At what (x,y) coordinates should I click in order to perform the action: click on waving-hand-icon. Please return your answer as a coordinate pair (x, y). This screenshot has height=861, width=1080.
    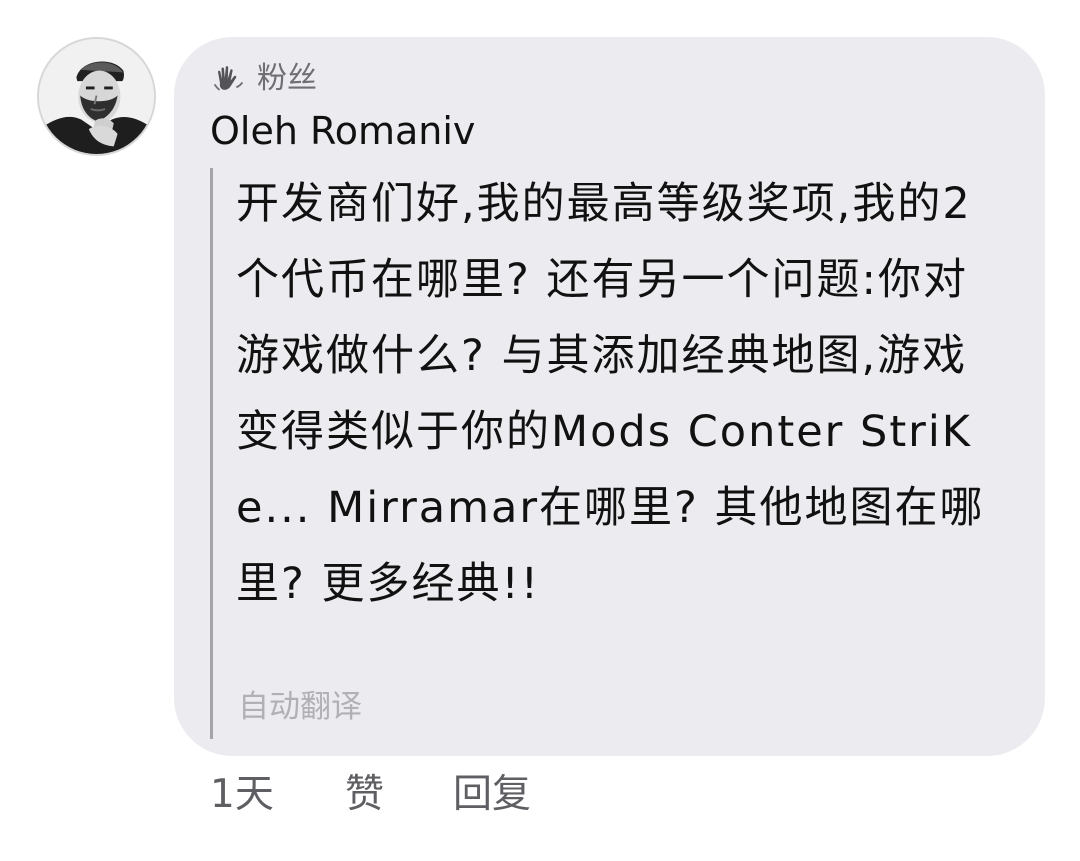
    Looking at the image, I should click on (228, 79).